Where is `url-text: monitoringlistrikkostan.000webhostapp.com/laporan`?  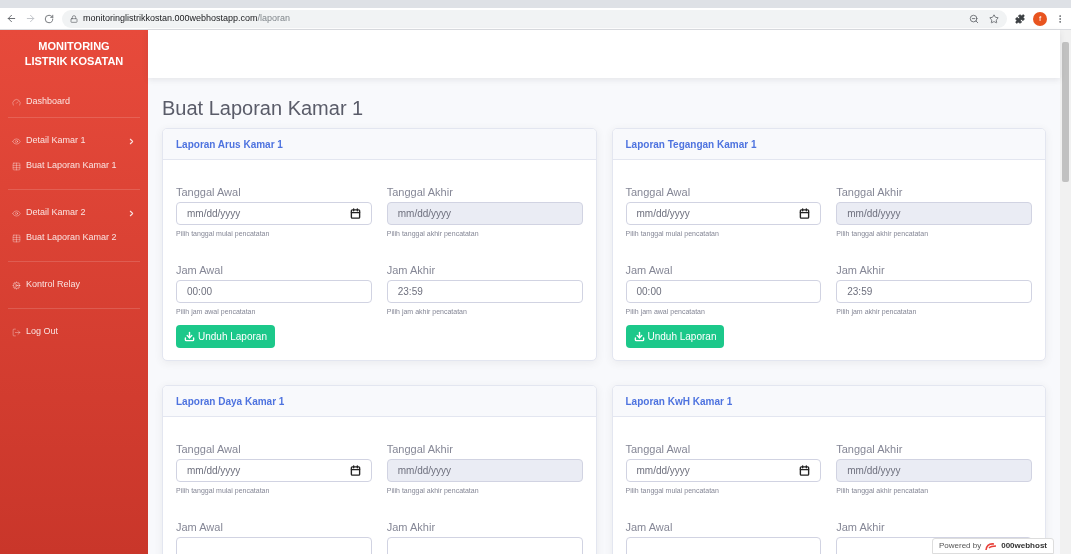
url-text: monitoringlistrikkostan.000webhostapp.com/laporan is located at coordinates (187, 18).